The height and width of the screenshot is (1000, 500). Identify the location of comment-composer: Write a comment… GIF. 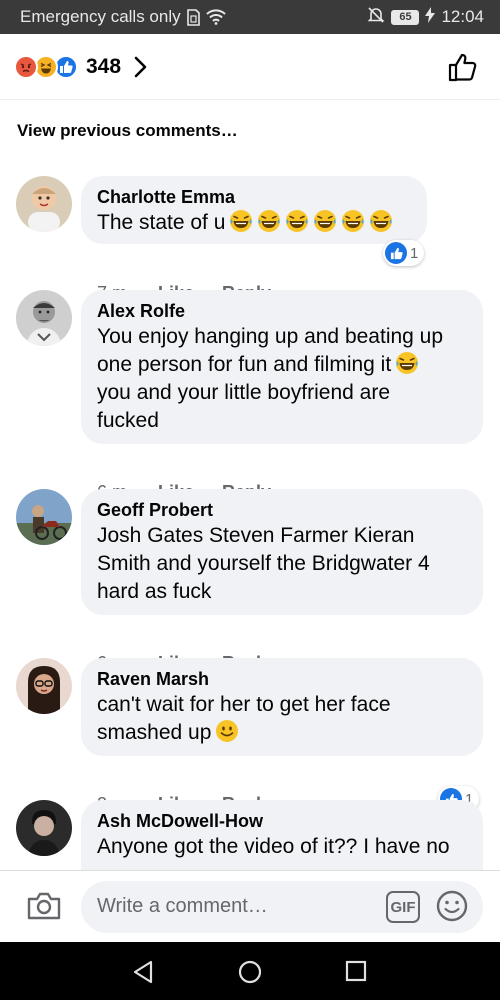
(250, 906).